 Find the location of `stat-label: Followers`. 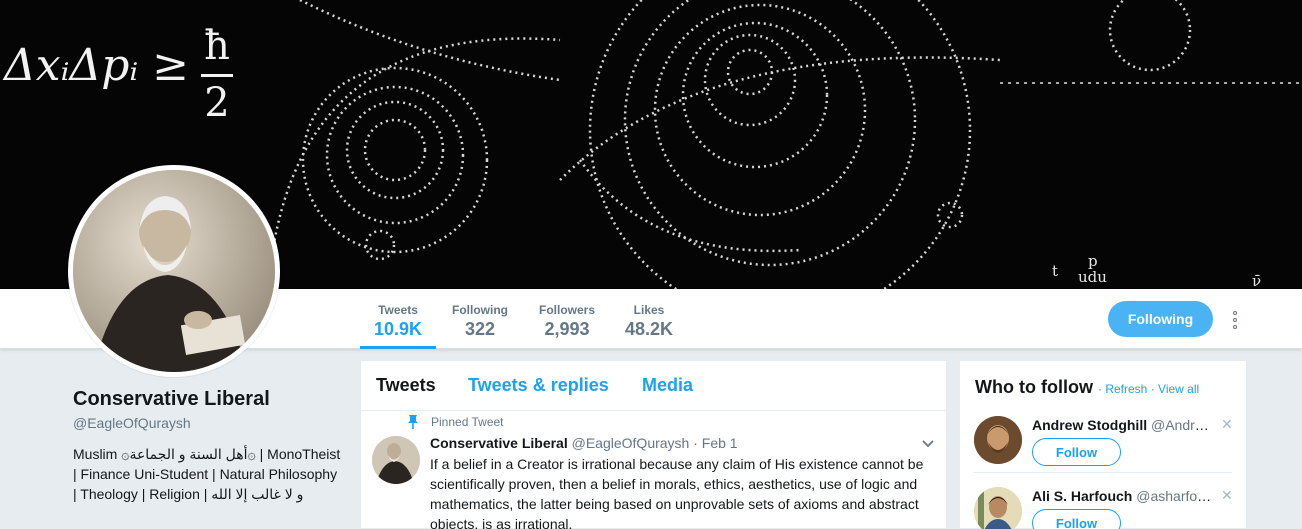

stat-label: Followers is located at coordinates (566, 310).